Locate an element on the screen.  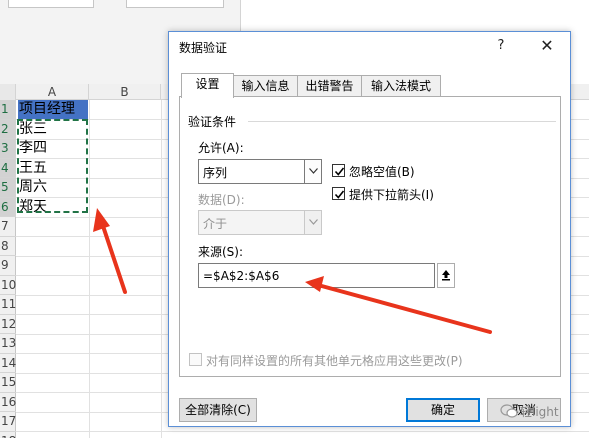
ignore-blank-checkbox-row: 忽略空值(B) is located at coordinates (382, 171).